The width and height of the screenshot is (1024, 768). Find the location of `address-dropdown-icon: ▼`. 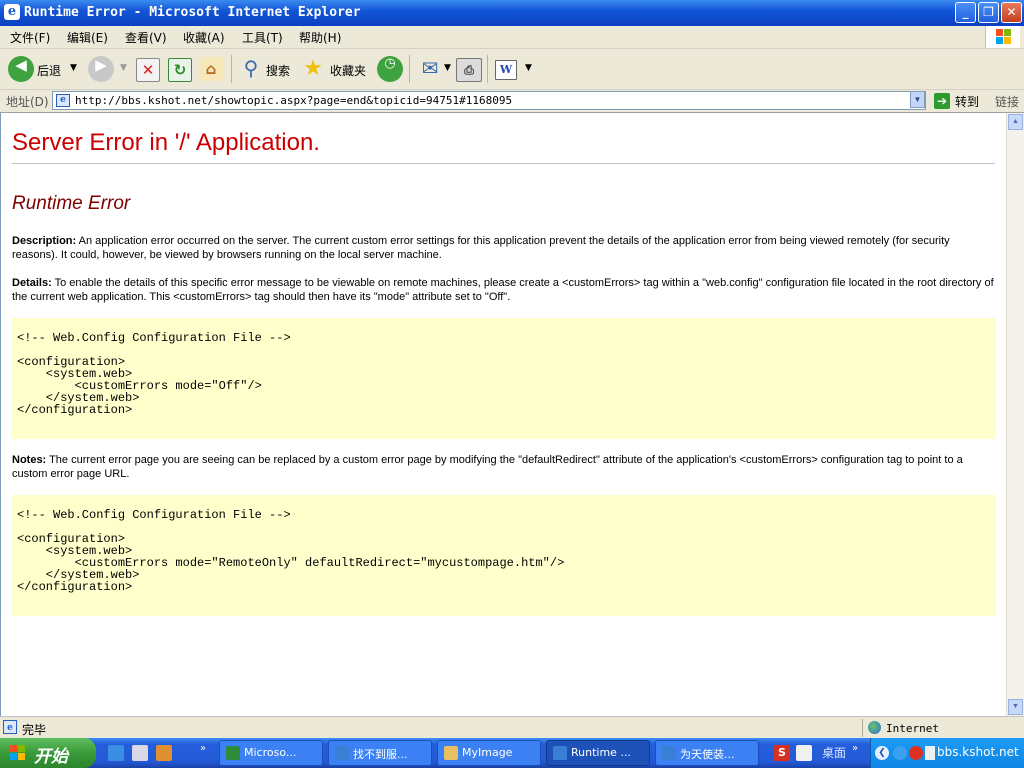

address-dropdown-icon: ▼ is located at coordinates (917, 99).